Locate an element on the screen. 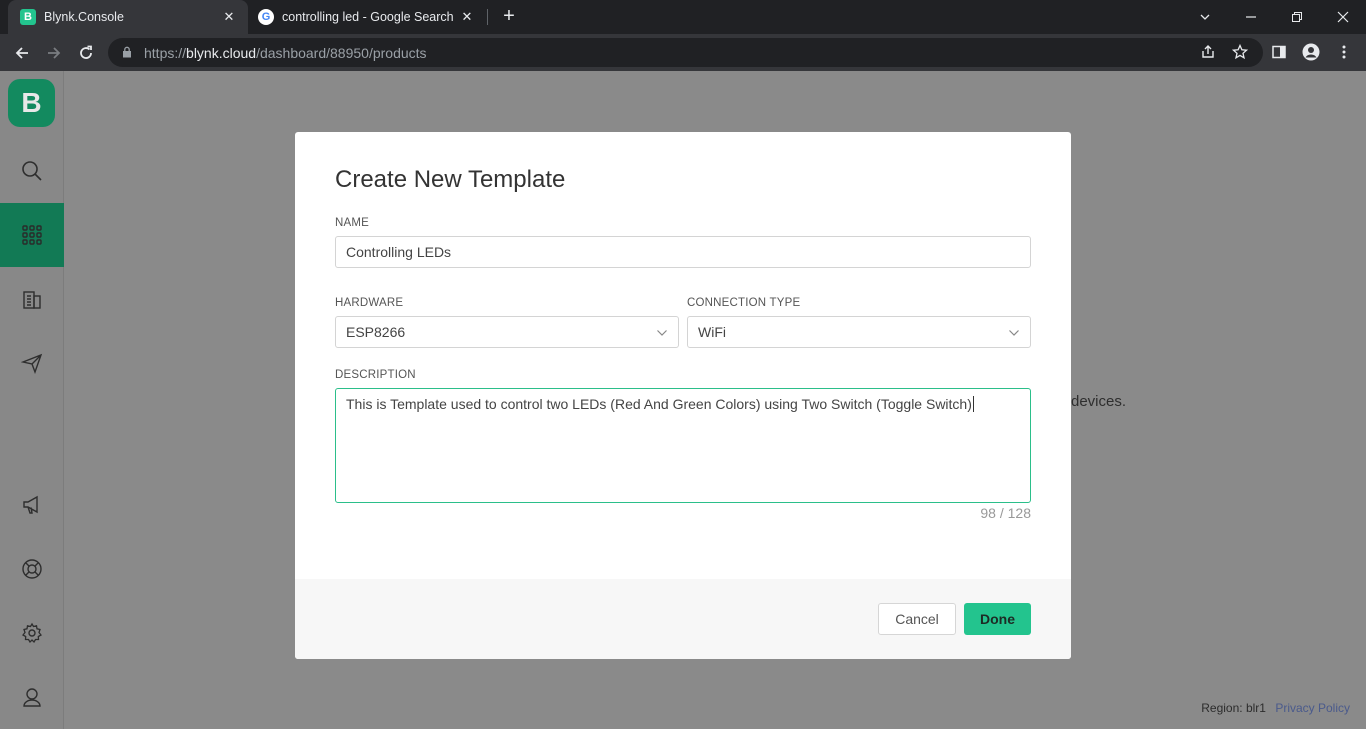  sidebar-item-settings is located at coordinates (32, 633).